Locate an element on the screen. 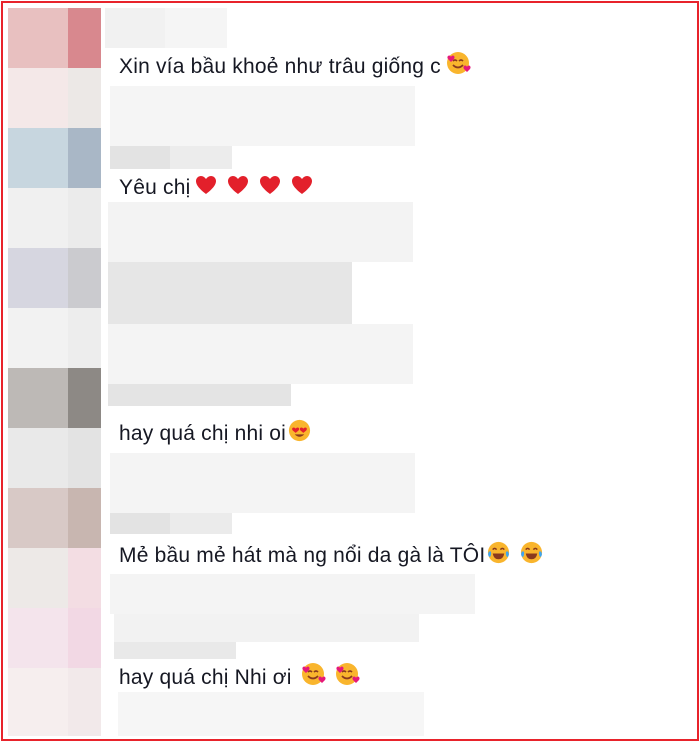  comment-text: Mẻ bầu mẻ hát mà ng nổi da gà là TÔI is located at coordinates (302, 555).